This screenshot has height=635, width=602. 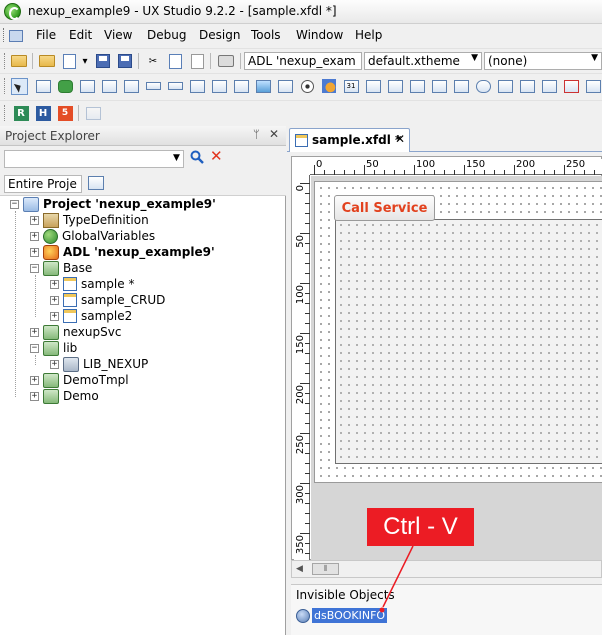 What do you see at coordinates (109, 86) in the screenshot?
I see `calendar-tool-icon` at bounding box center [109, 86].